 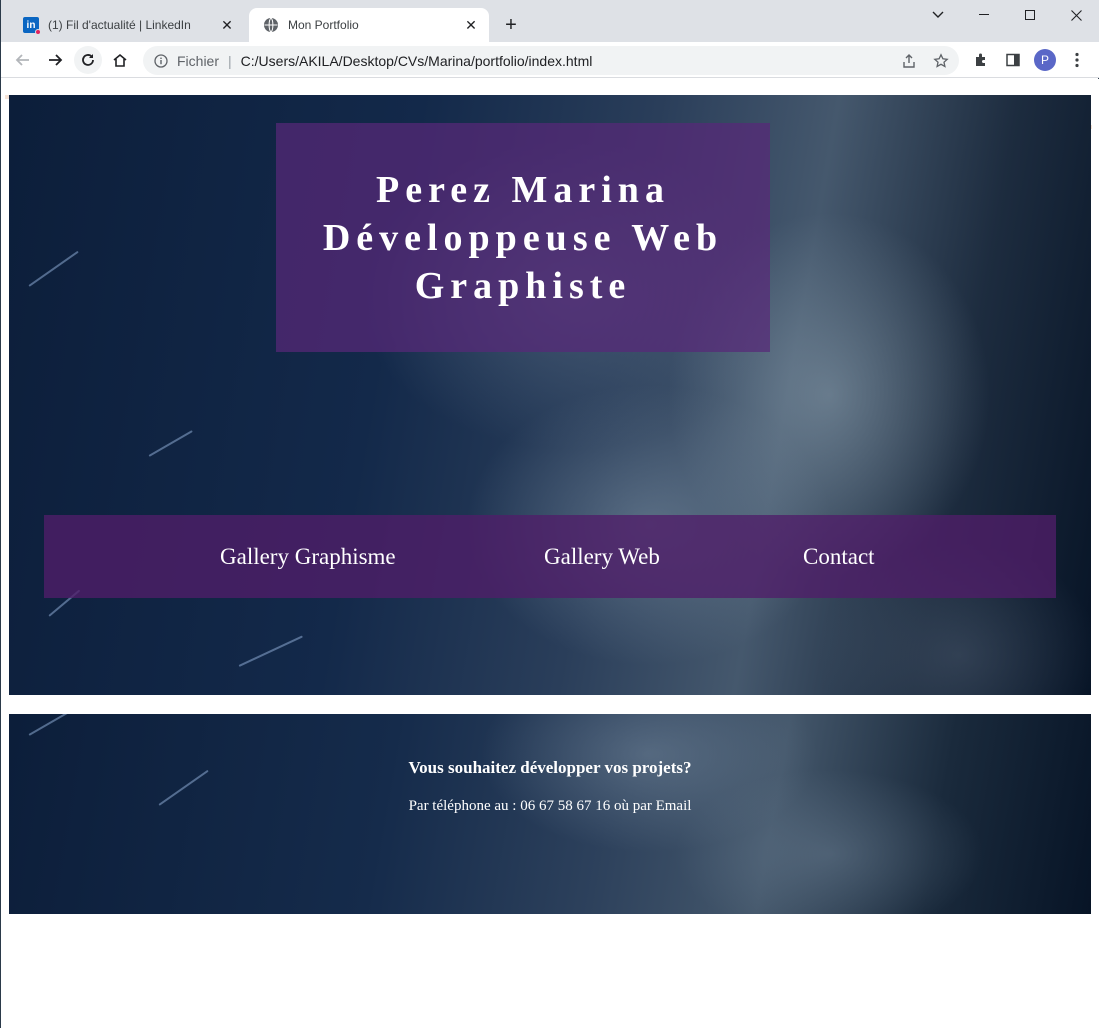 I want to click on forward-arrow-icon, so click(x=56, y=60).